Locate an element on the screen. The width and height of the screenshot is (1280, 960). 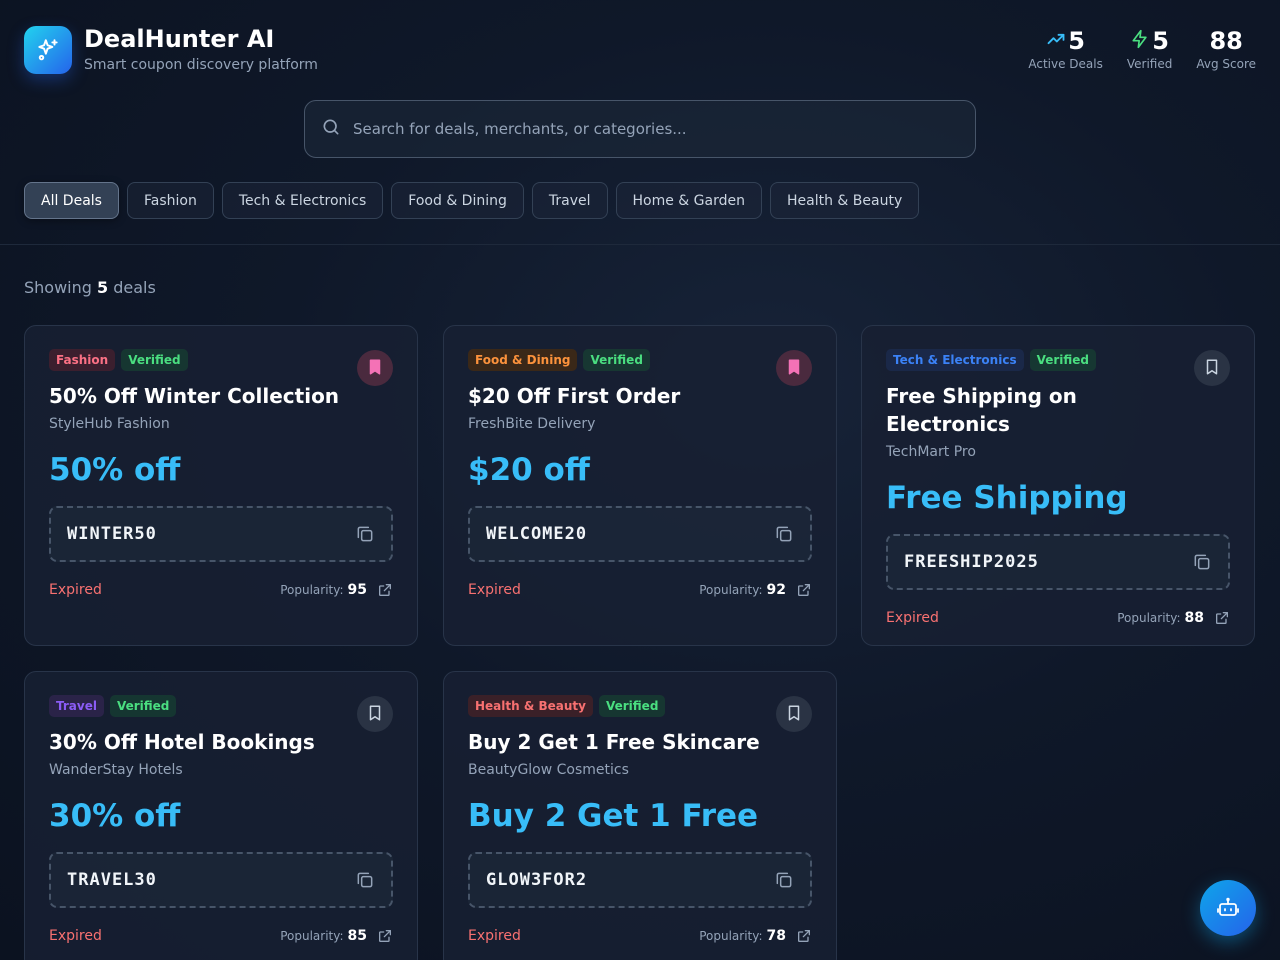
card-badges: Health & Beauty Verified is located at coordinates (640, 706).